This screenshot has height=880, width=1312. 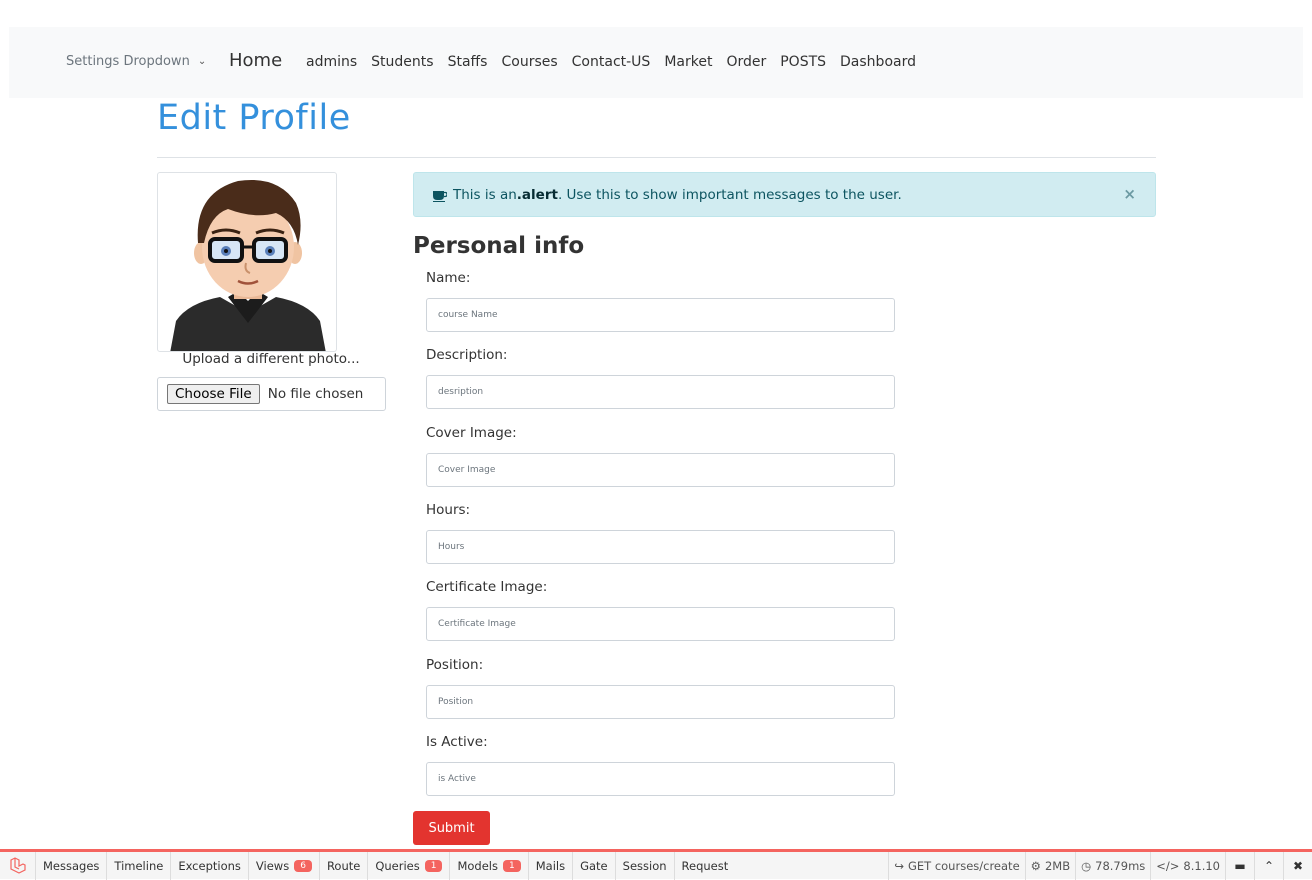 What do you see at coordinates (746, 62) in the screenshot?
I see `nav-link-order: Order` at bounding box center [746, 62].